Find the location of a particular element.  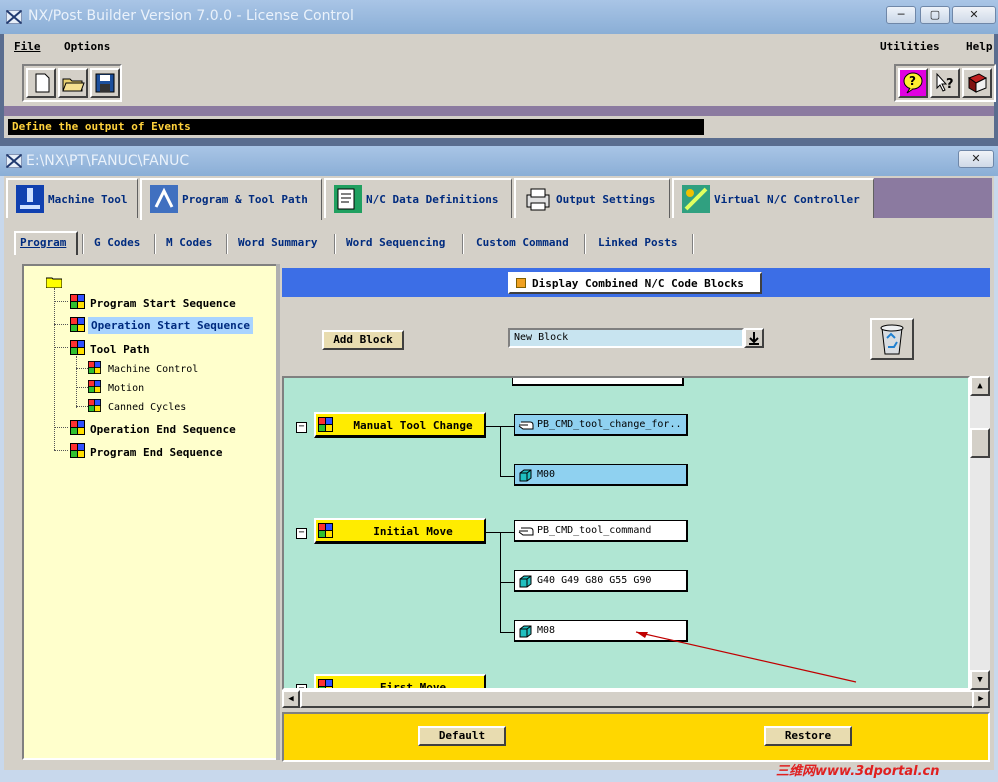

event-initial-move: Initial Move is located at coordinates (400, 531).